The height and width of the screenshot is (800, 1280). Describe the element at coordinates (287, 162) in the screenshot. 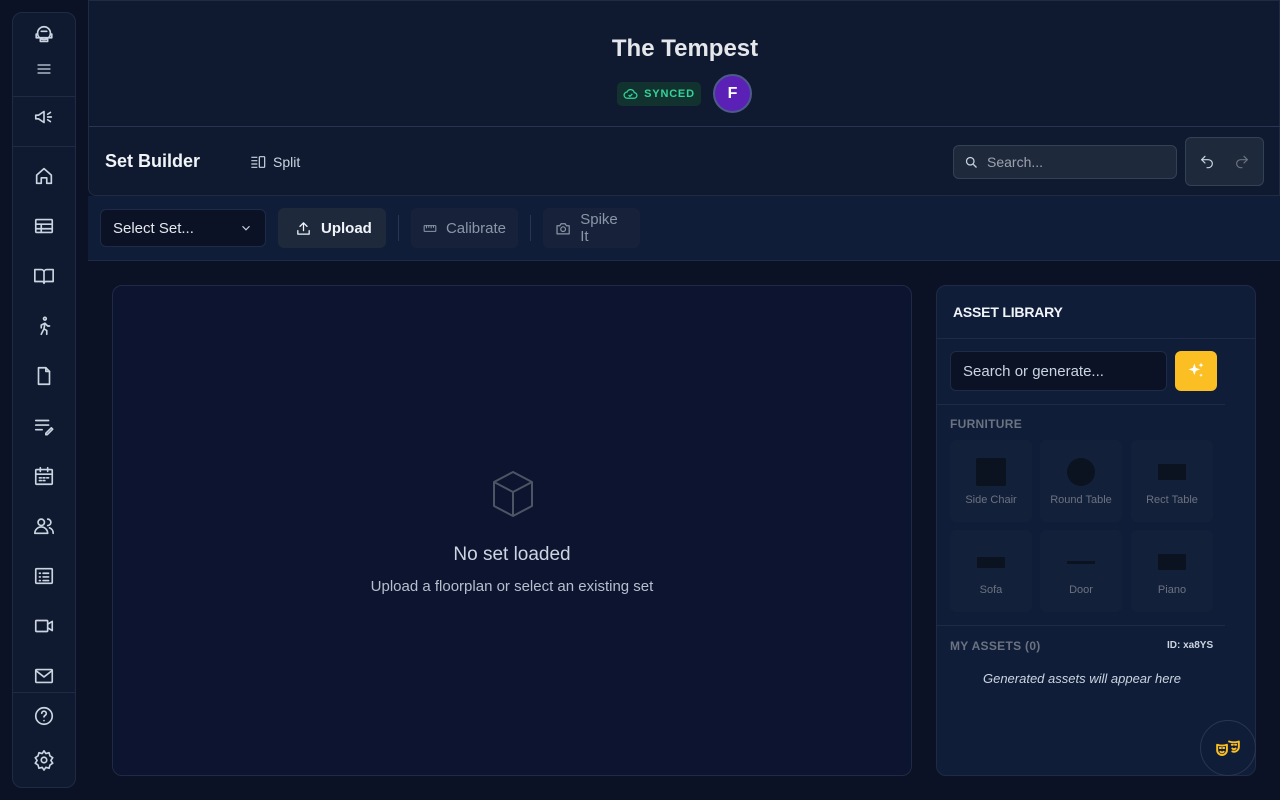

I see `split-view-label: Split` at that location.